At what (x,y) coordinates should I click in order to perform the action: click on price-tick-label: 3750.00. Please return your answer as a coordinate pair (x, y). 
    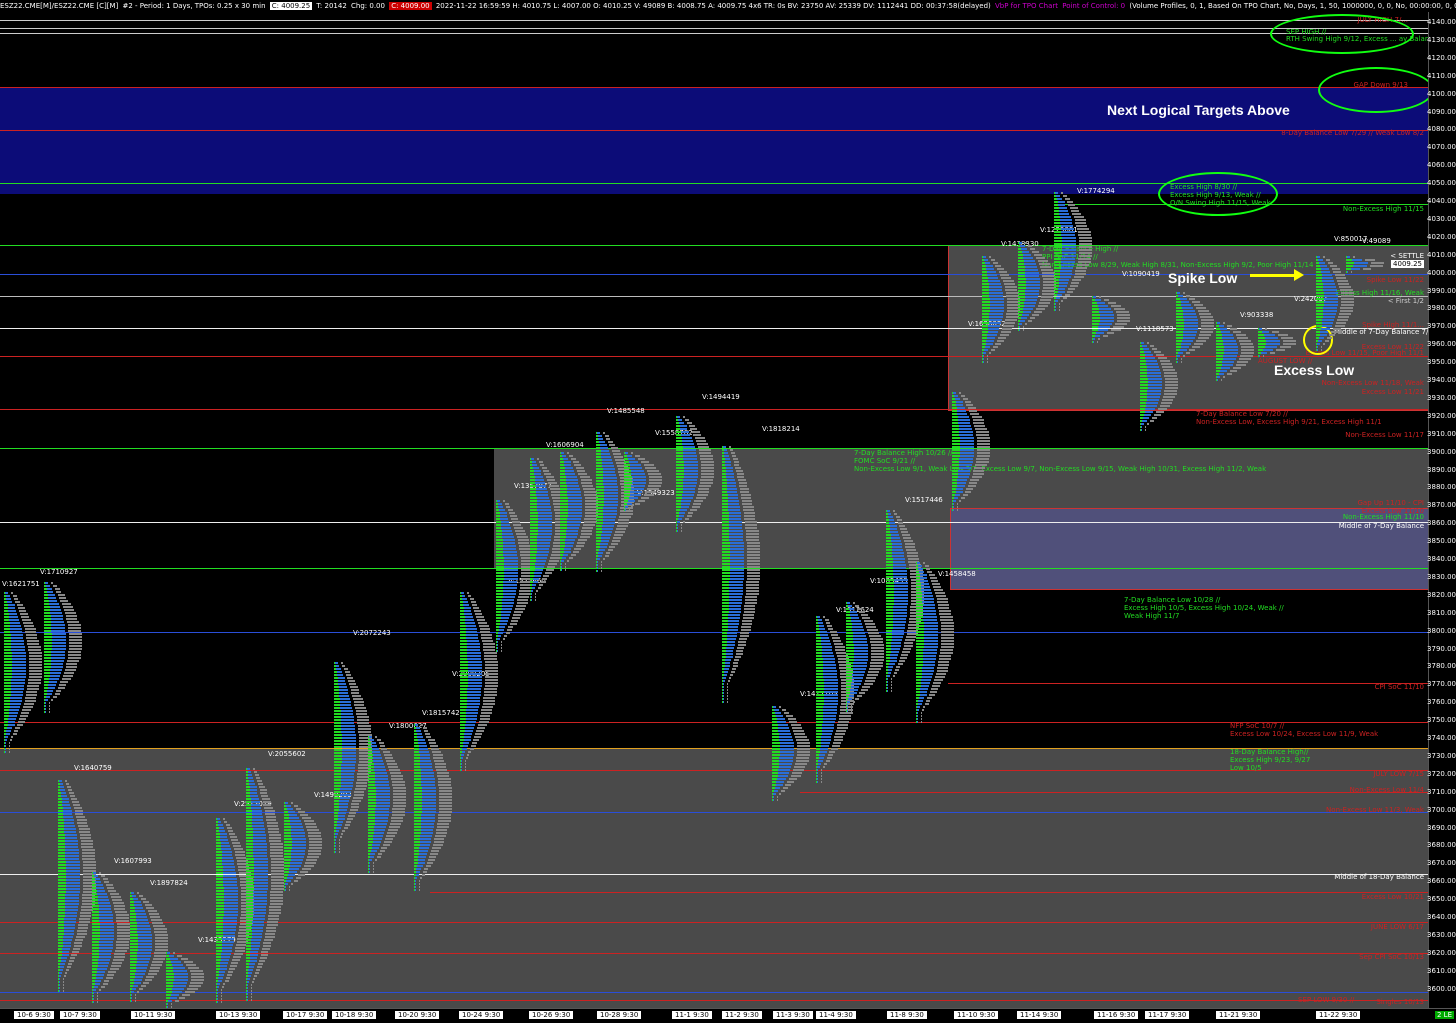
    Looking at the image, I should click on (1441, 720).